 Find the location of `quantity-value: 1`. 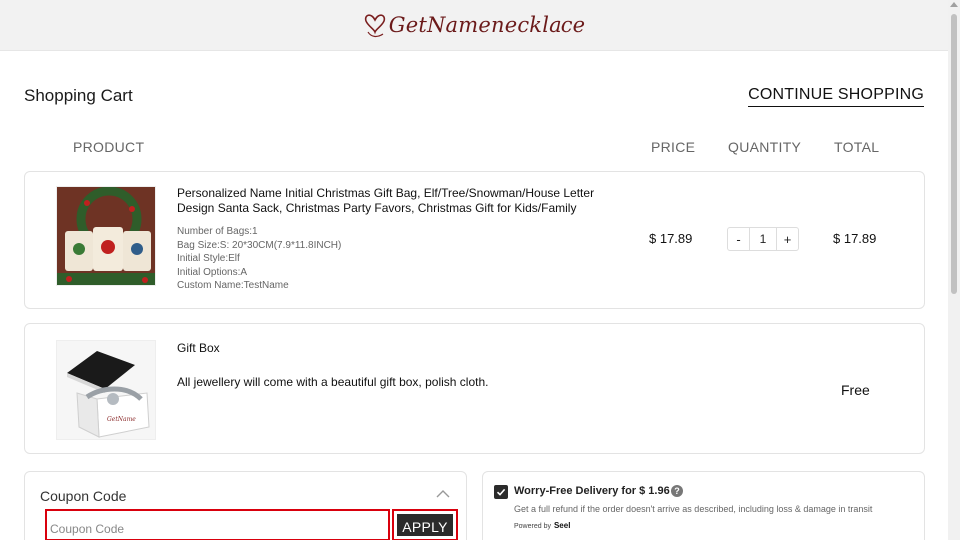

quantity-value: 1 is located at coordinates (763, 239).